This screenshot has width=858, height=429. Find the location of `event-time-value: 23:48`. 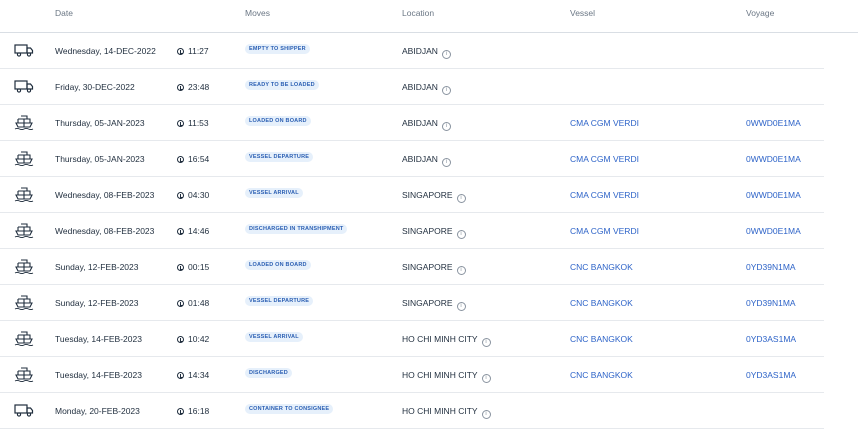

event-time-value: 23:48 is located at coordinates (199, 87).